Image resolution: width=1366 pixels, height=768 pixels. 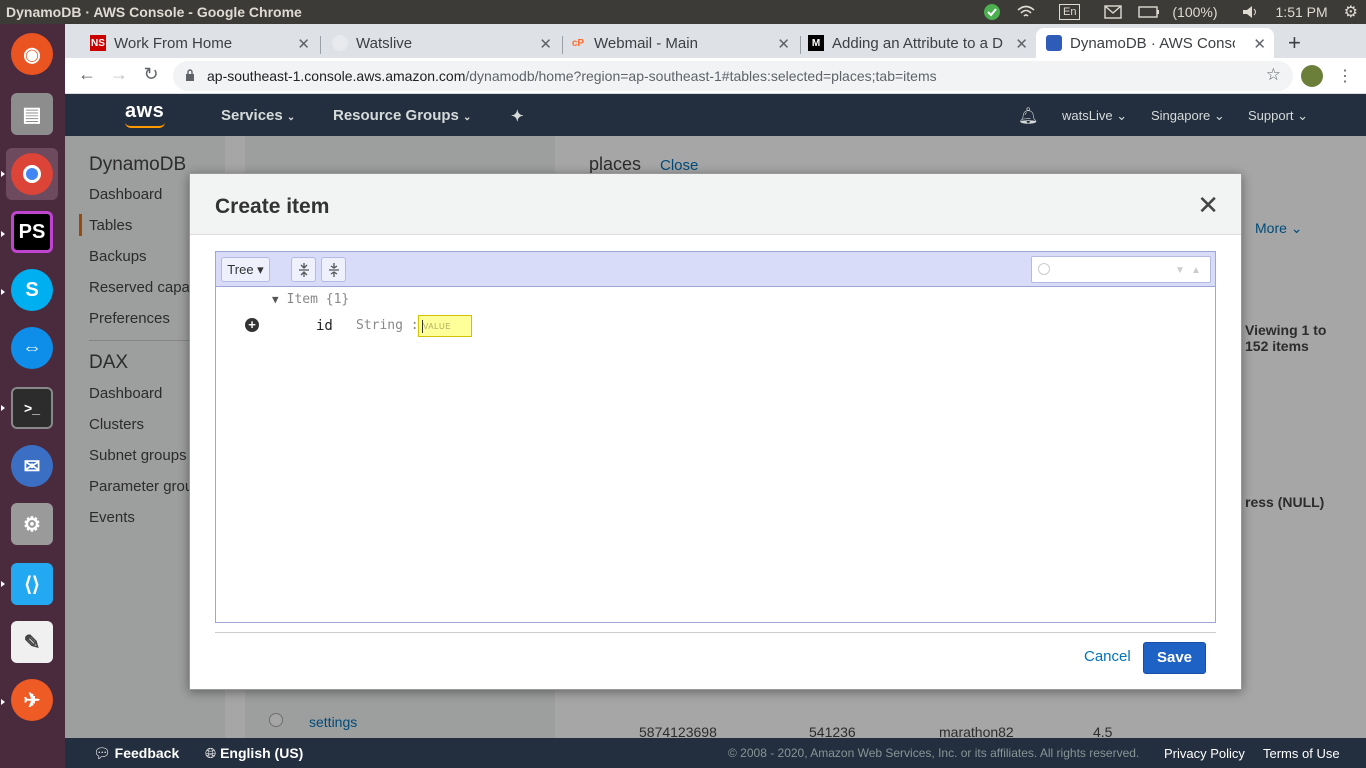 What do you see at coordinates (1121, 269) in the screenshot?
I see `editor-search-input: ▼ ▲` at bounding box center [1121, 269].